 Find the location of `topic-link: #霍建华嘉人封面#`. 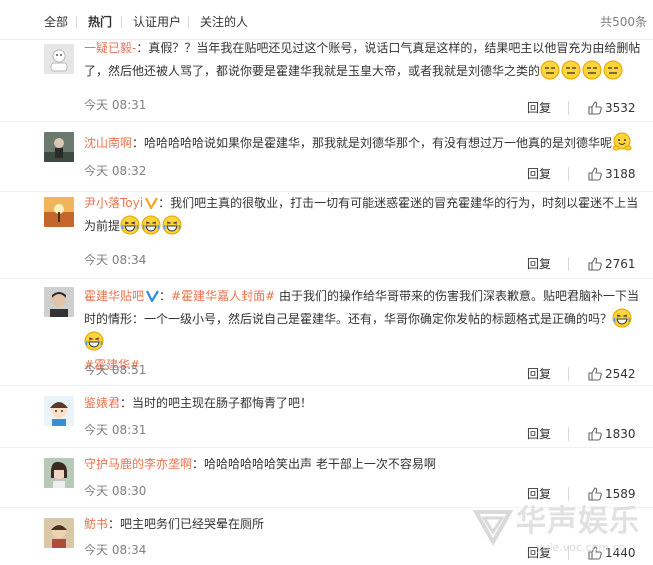

topic-link: #霍建华嘉人封面# is located at coordinates (223, 296).